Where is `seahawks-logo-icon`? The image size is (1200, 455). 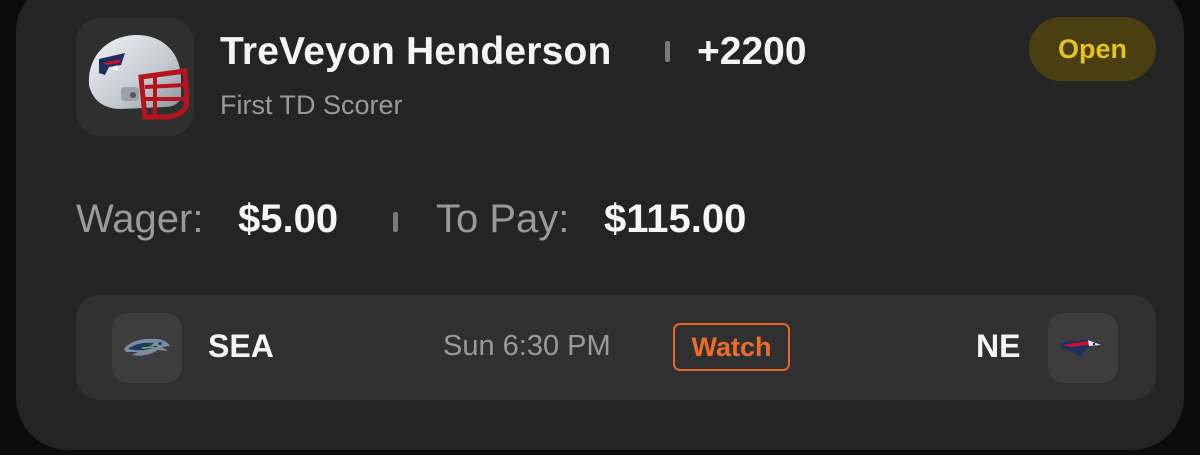
seahawks-logo-icon is located at coordinates (147, 347).